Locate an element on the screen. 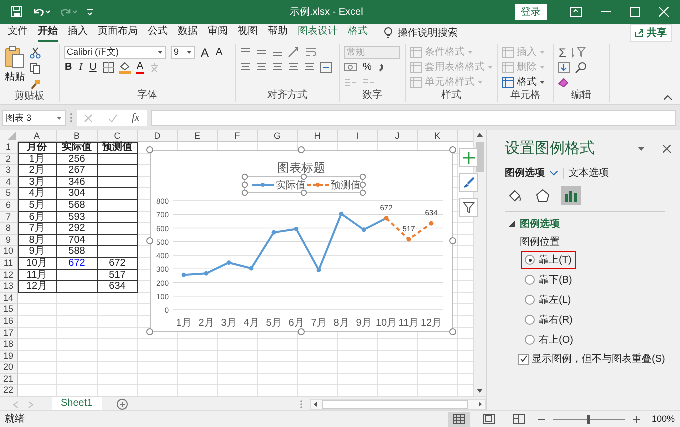 The height and width of the screenshot is (427, 680). radio-option: 靠上(T) is located at coordinates (548, 260).